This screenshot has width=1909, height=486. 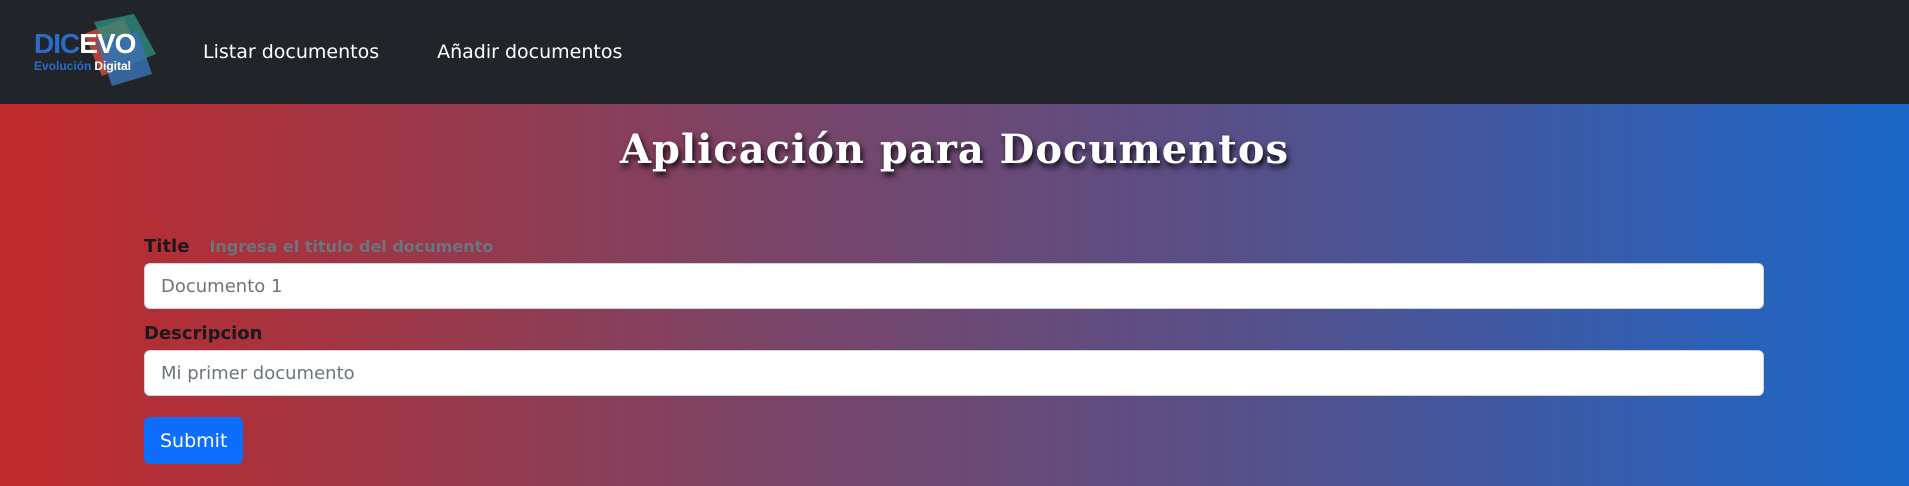 I want to click on description-input, so click(x=954, y=373).